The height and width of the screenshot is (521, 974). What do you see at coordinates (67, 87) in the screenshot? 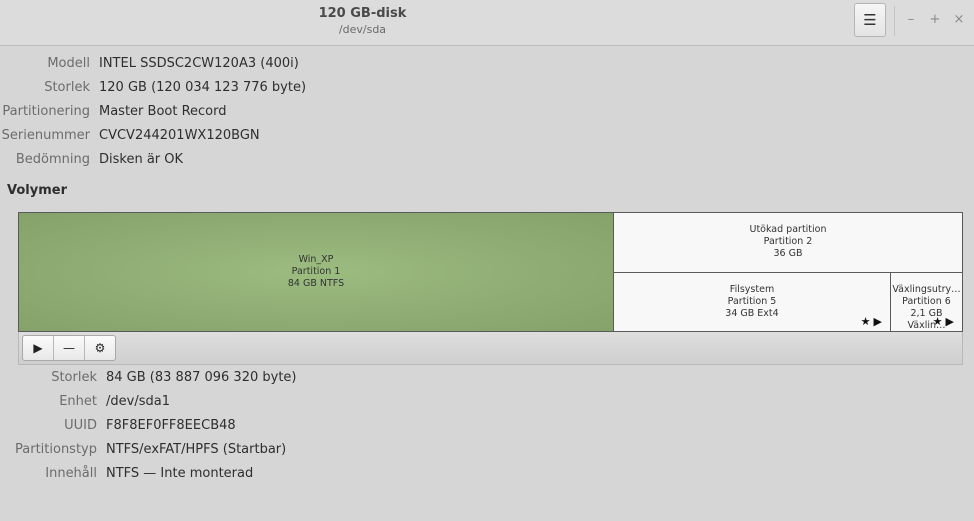
I see `disk-size-label: Storlek` at bounding box center [67, 87].